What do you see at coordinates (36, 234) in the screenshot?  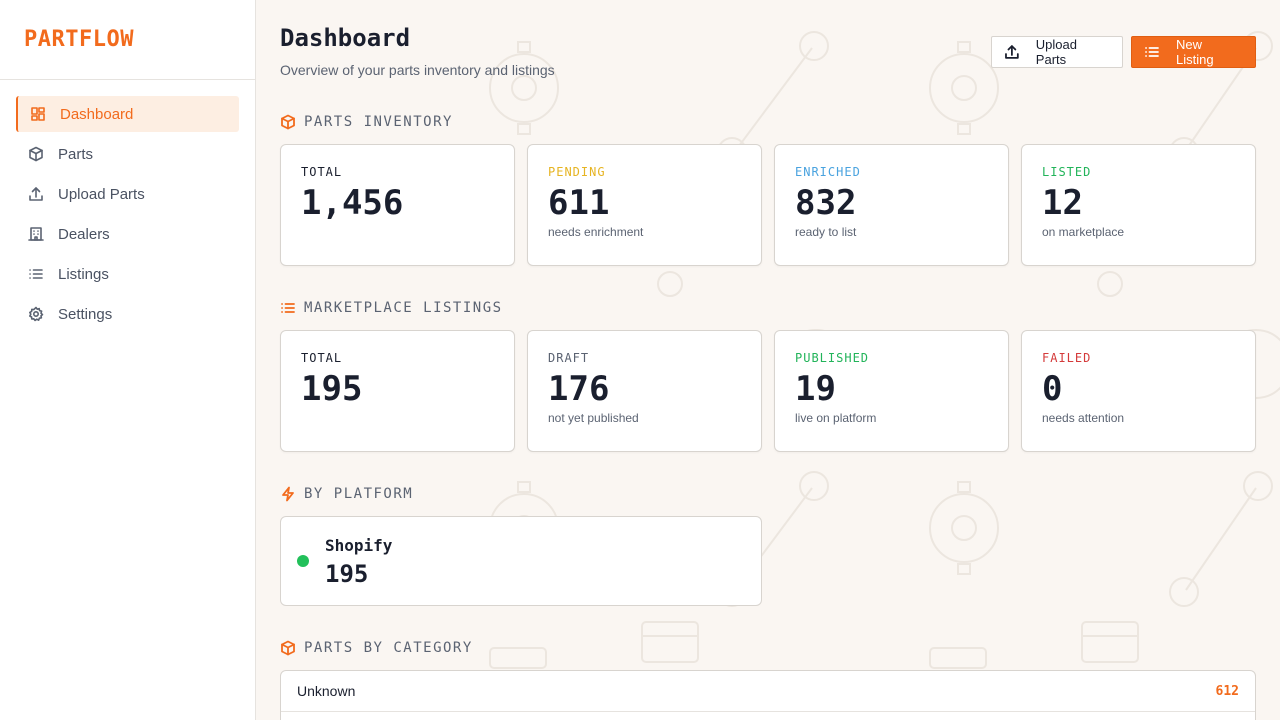 I see `building-icon` at bounding box center [36, 234].